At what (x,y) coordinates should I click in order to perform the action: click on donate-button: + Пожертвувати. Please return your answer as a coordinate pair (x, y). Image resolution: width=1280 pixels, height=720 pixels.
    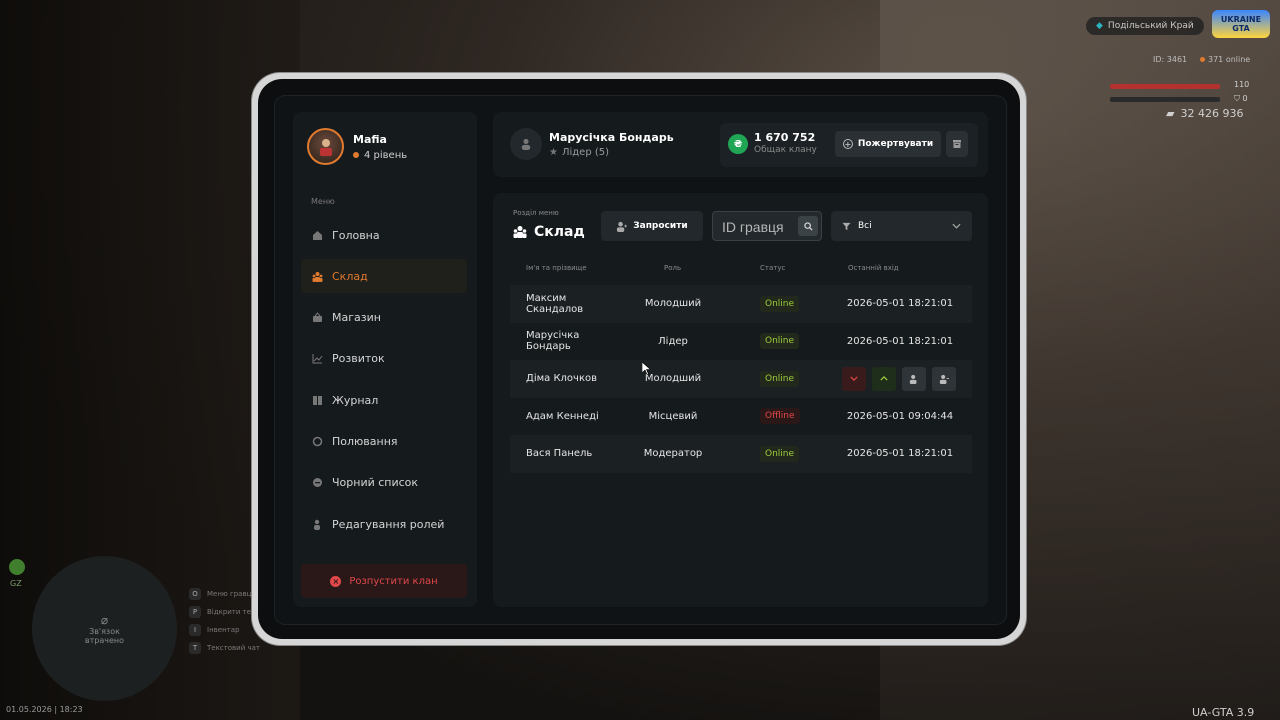
    Looking at the image, I should click on (888, 144).